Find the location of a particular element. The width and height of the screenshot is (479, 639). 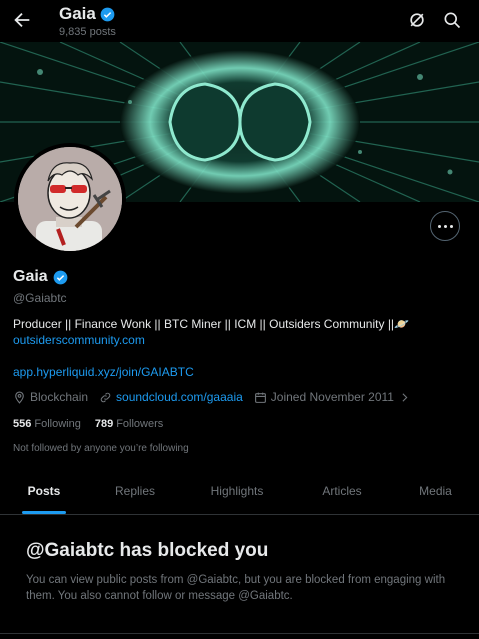

location-pin-icon is located at coordinates (19, 397).